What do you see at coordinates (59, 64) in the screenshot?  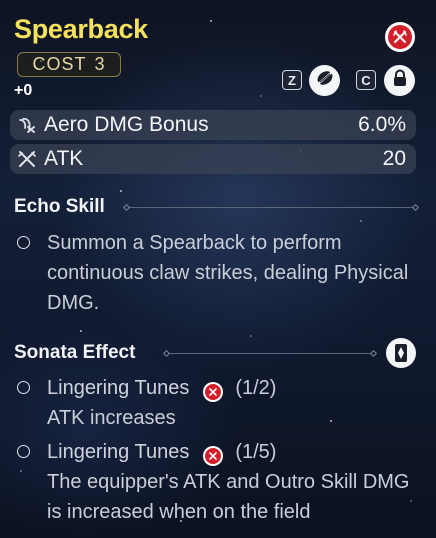 I see `cost-label: COST` at bounding box center [59, 64].